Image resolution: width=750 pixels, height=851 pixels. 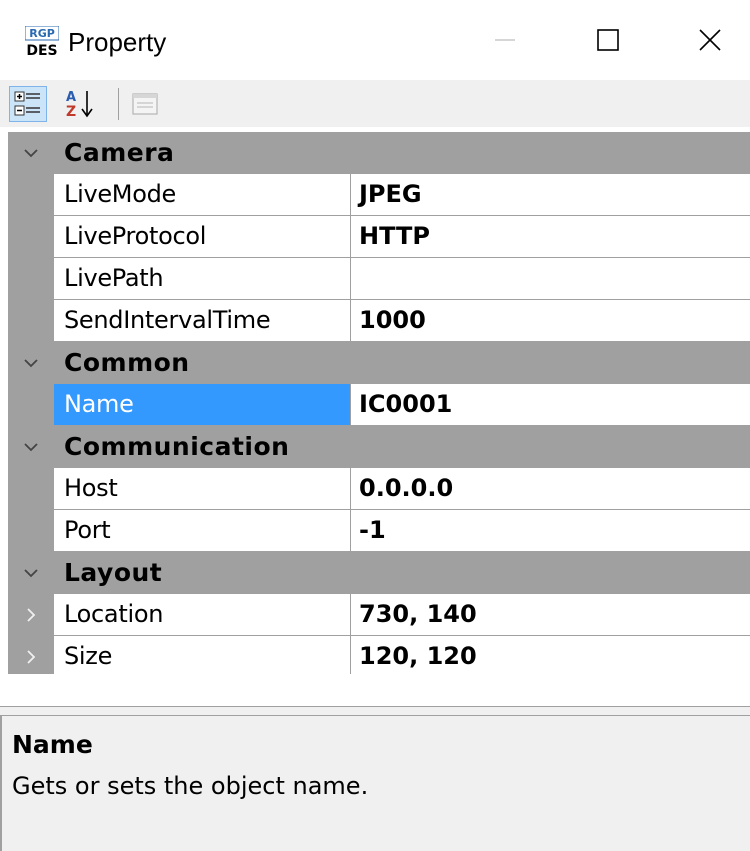 I want to click on property-row: Host 0.0.0.0, so click(x=379, y=489).